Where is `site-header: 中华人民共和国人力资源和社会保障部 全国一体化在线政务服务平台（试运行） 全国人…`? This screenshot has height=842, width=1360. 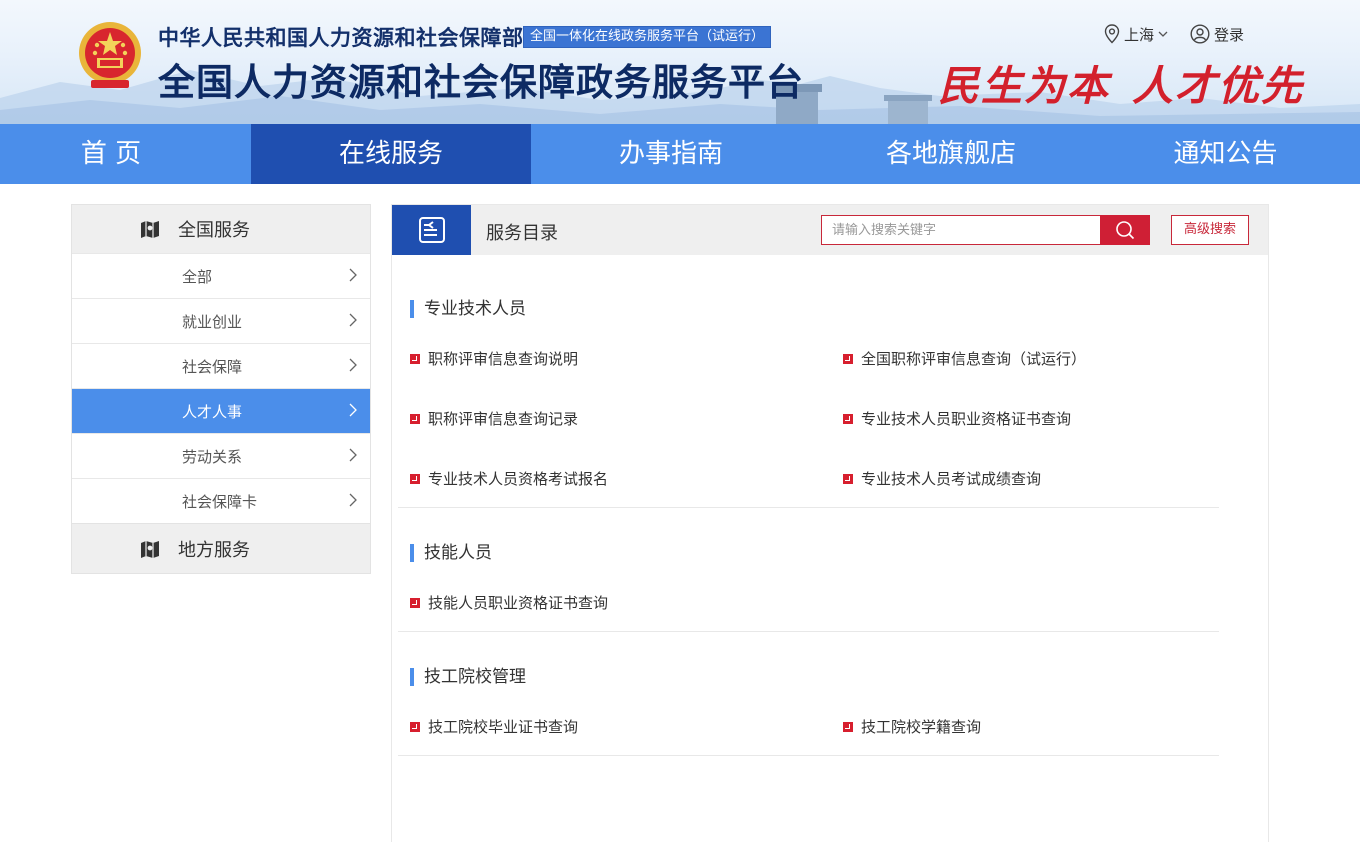 site-header: 中华人民共和国人力资源和社会保障部 全国一体化在线政务服务平台（试运行） 全国人… is located at coordinates (680, 62).